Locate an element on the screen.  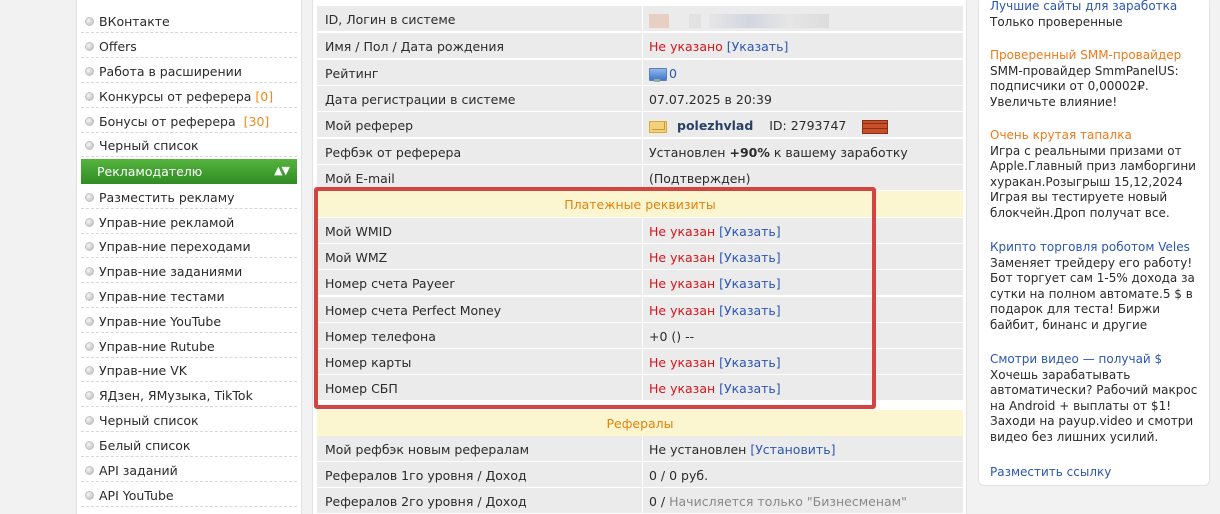
section-title: Рефералы is located at coordinates (640, 423).